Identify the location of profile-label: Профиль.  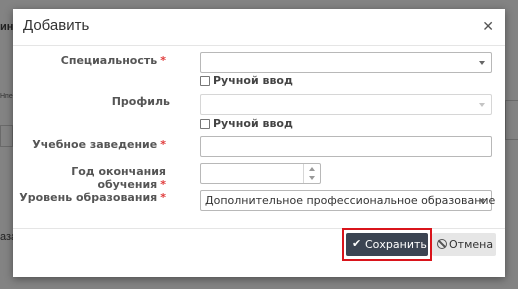
(140, 101).